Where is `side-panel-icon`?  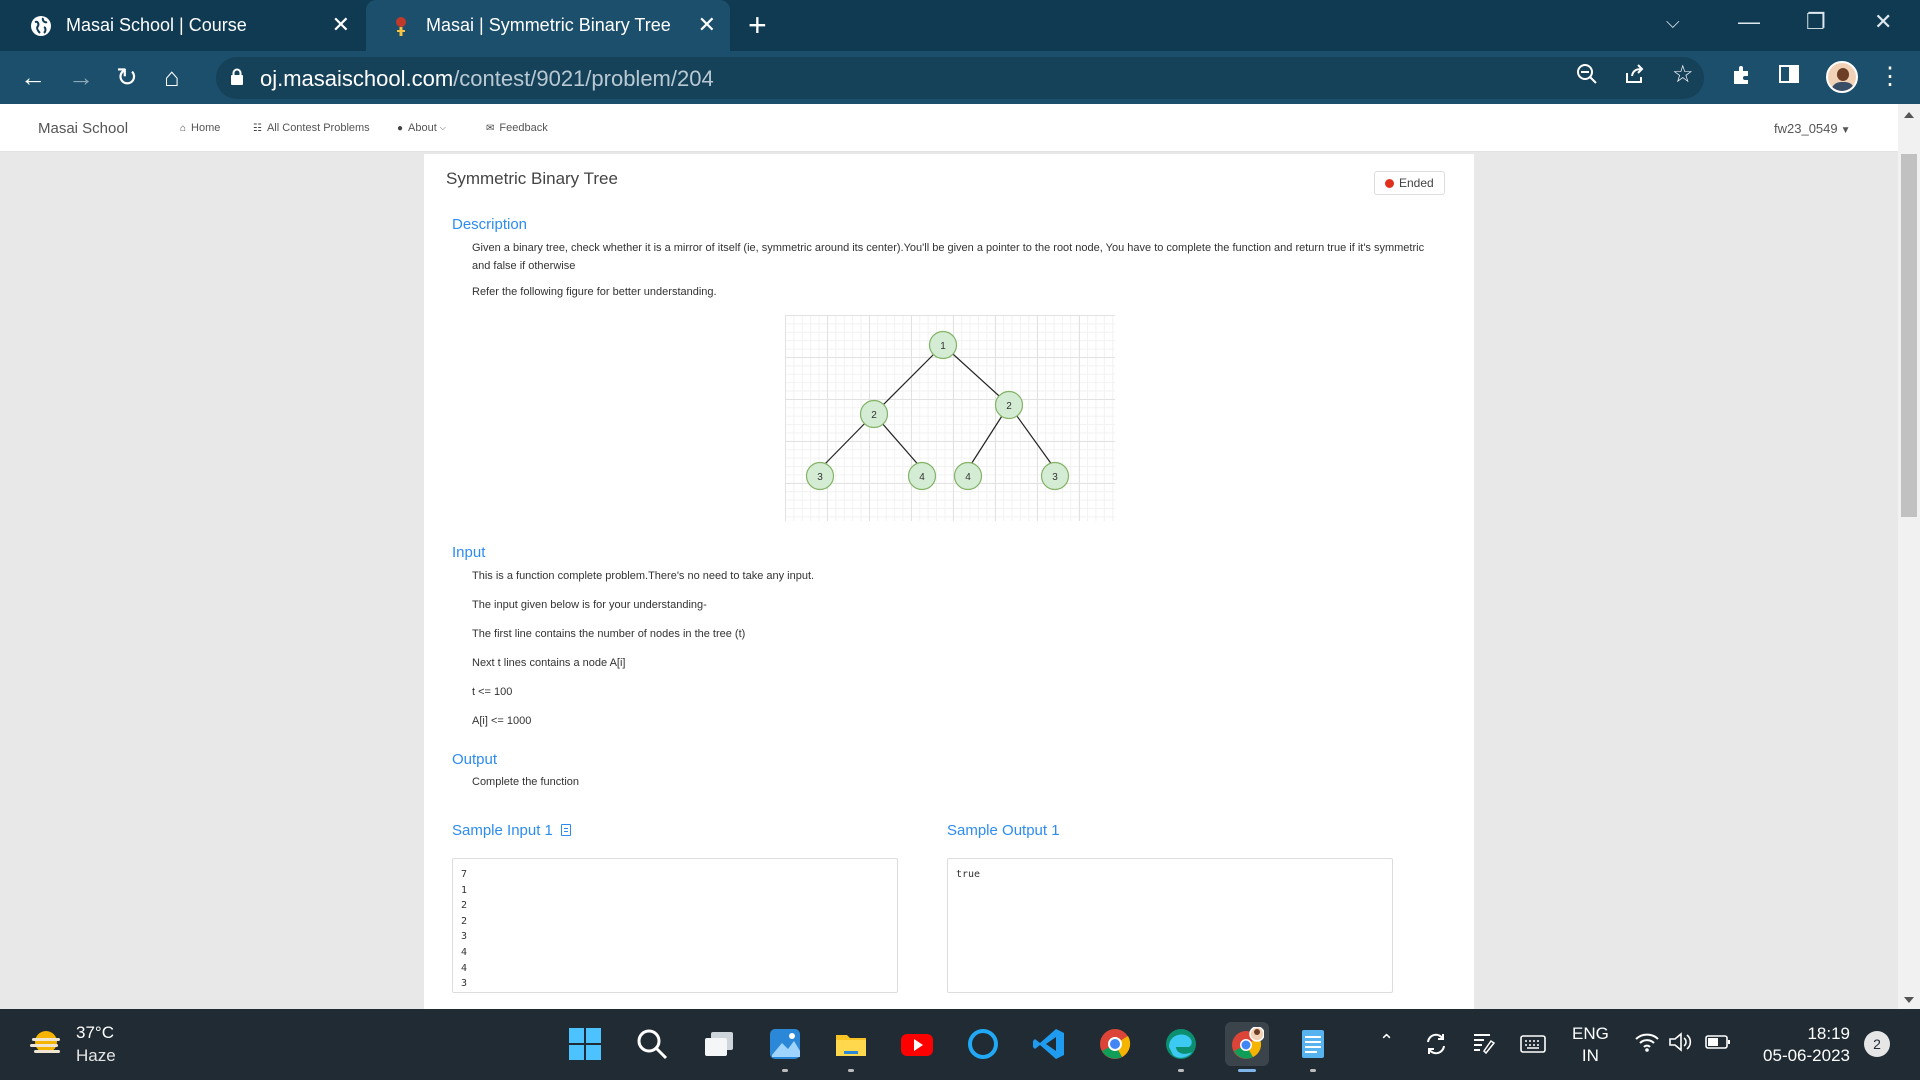
side-panel-icon is located at coordinates (1789, 77).